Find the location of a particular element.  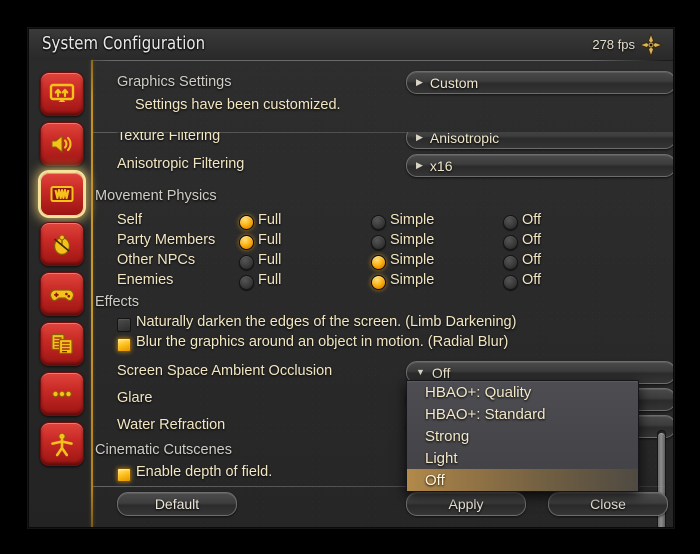

physics-enemies-simple-radio is located at coordinates (378, 282).